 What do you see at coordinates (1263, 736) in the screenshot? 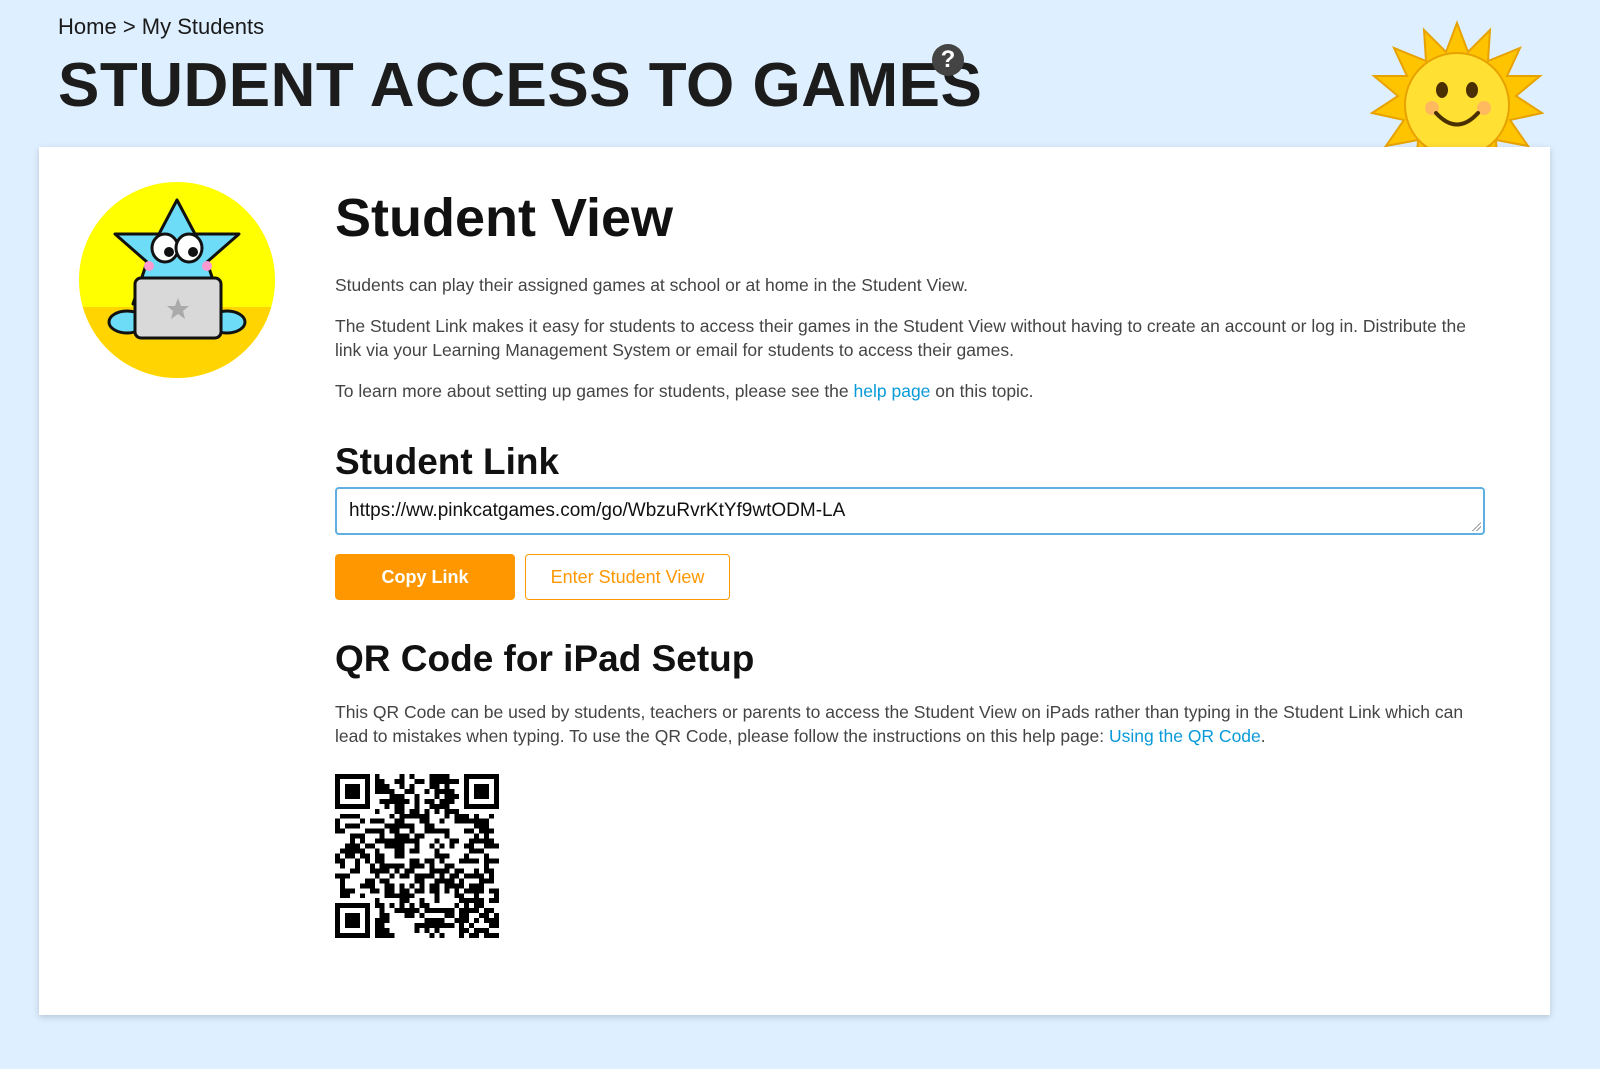
I see `qr-text-after: .` at bounding box center [1263, 736].